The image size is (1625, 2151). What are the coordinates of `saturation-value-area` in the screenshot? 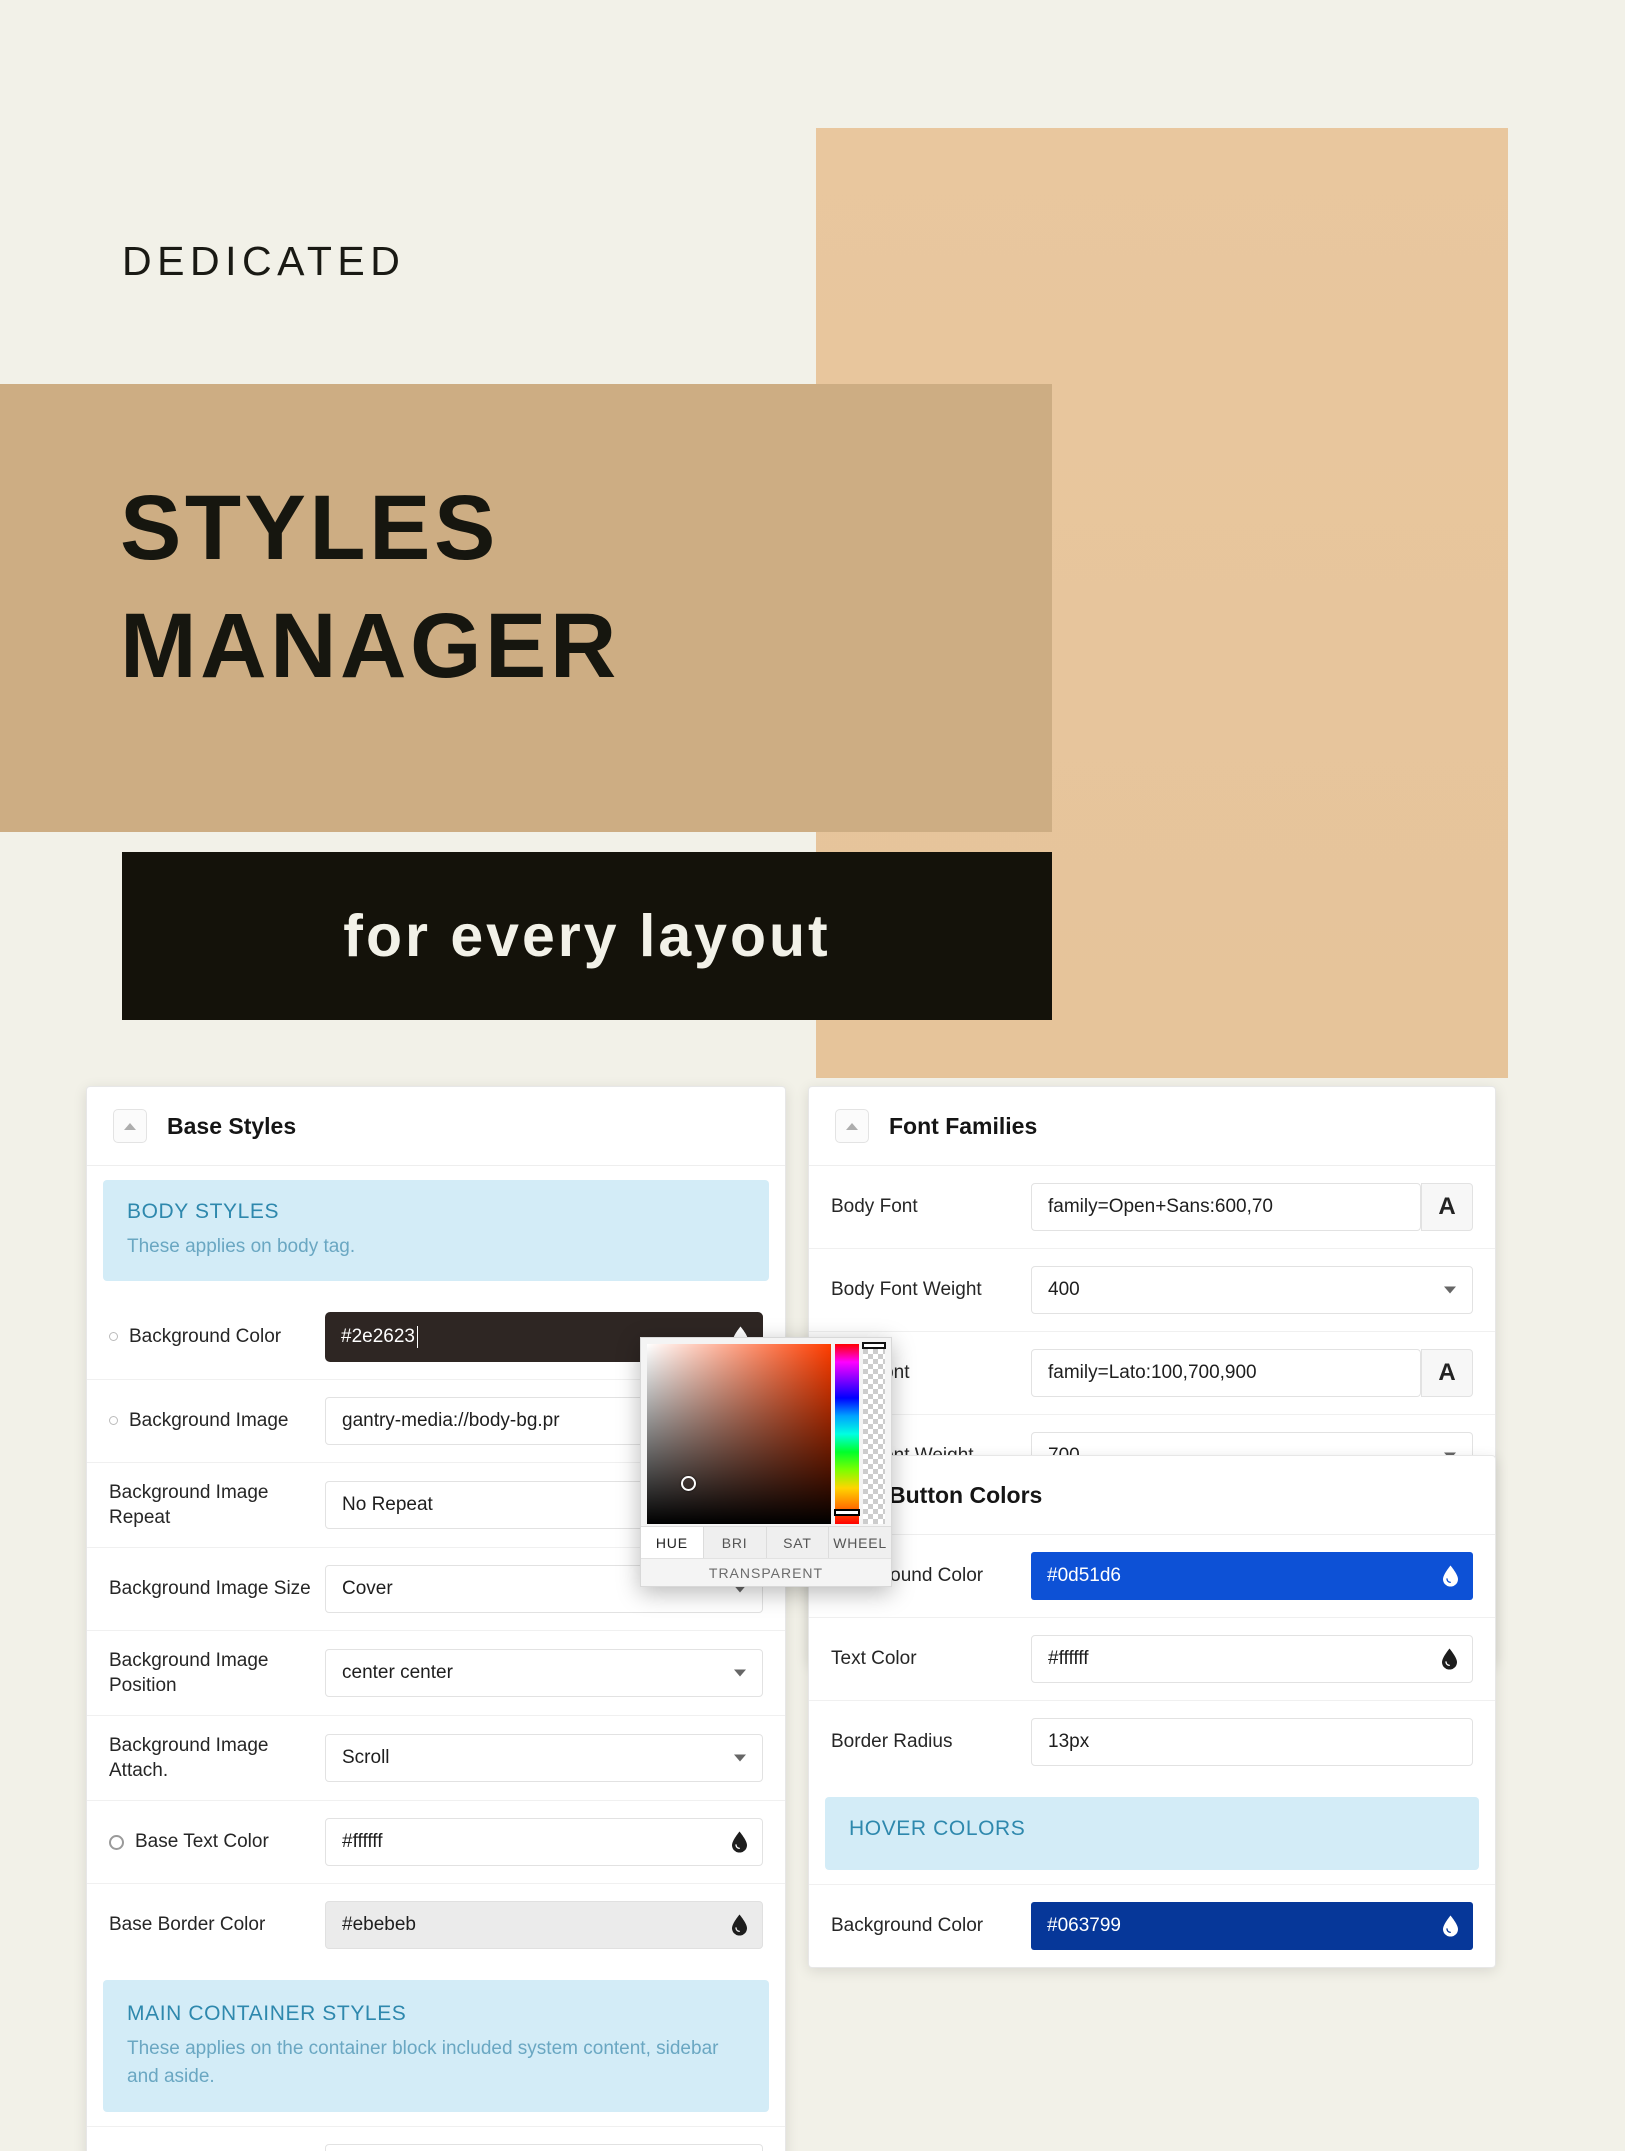 It's located at (739, 1434).